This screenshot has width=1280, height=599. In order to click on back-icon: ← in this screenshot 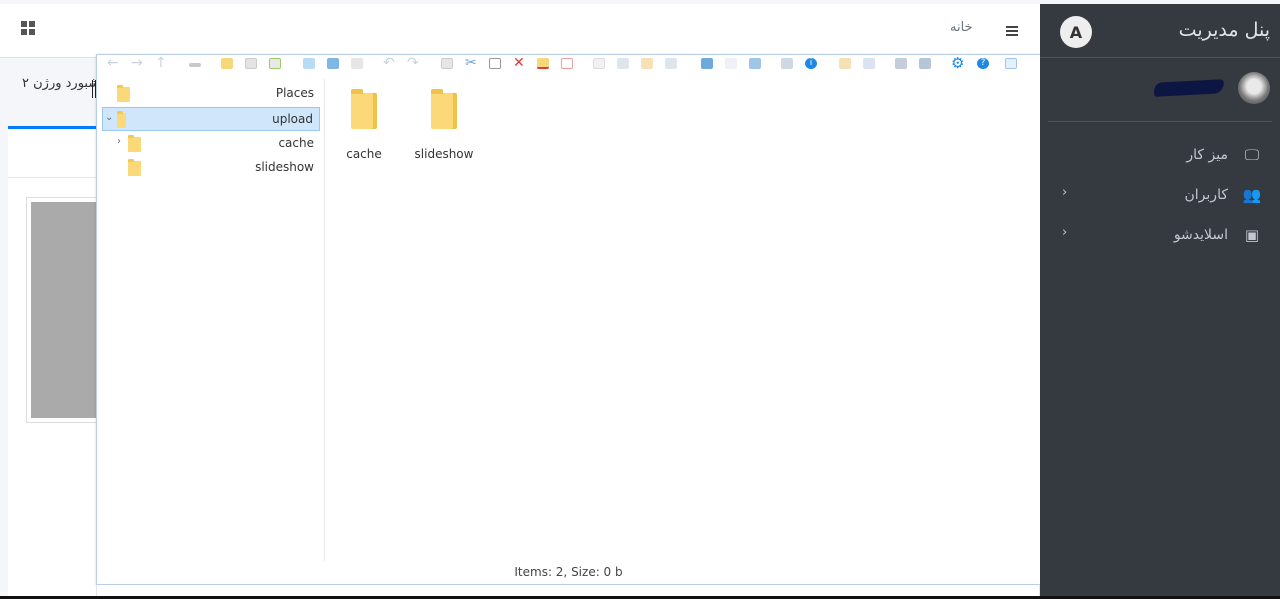, I will do `click(113, 63)`.